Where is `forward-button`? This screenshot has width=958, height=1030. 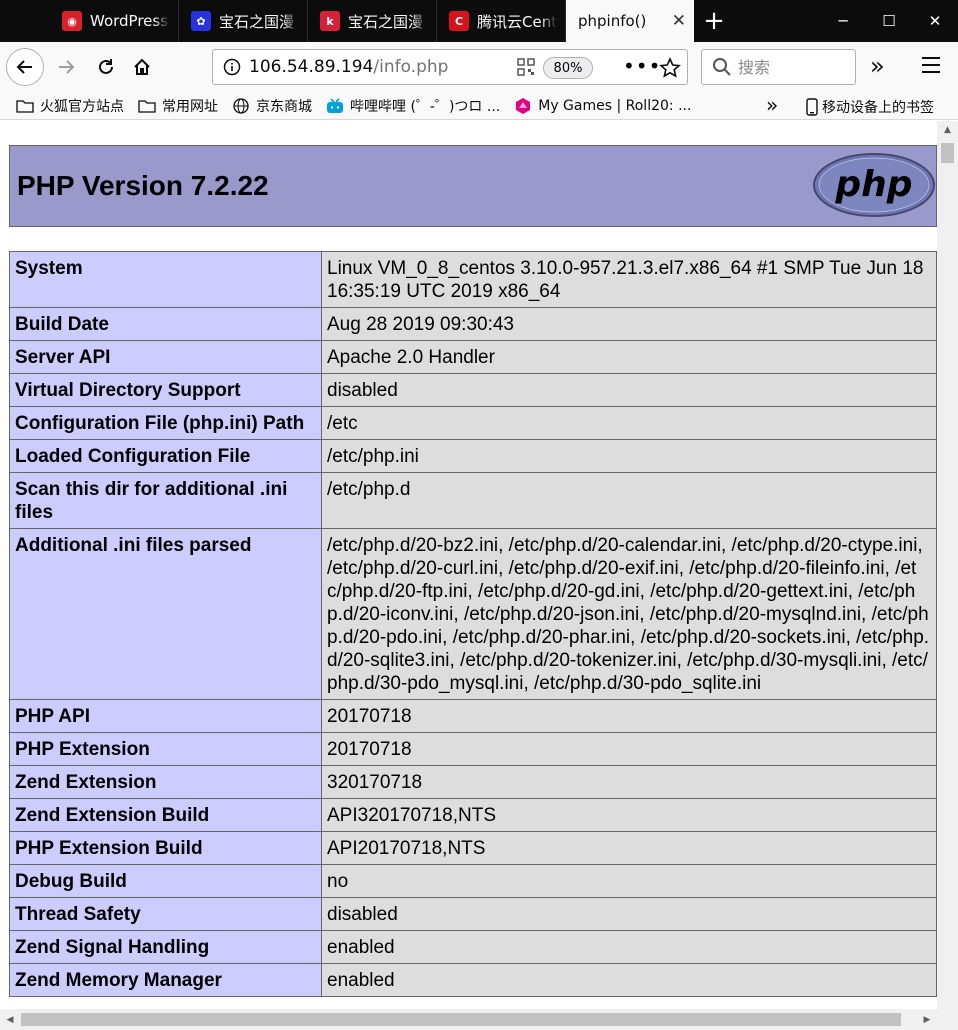
forward-button is located at coordinates (66, 67).